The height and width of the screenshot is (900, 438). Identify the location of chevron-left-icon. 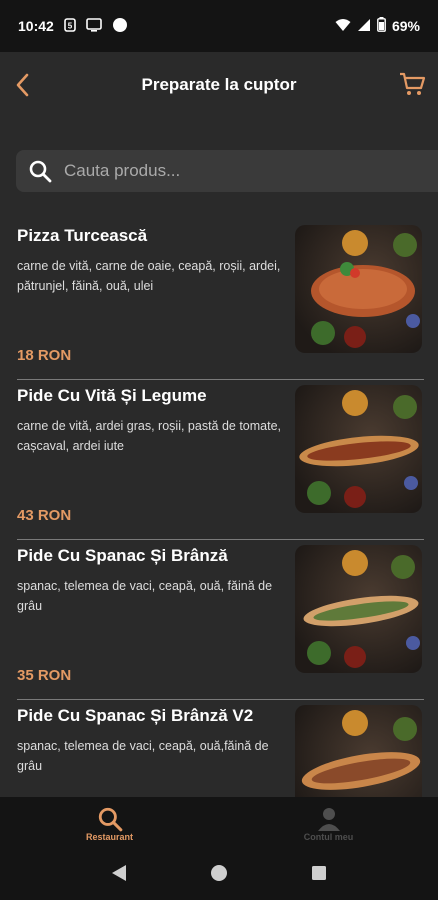
(22, 85).